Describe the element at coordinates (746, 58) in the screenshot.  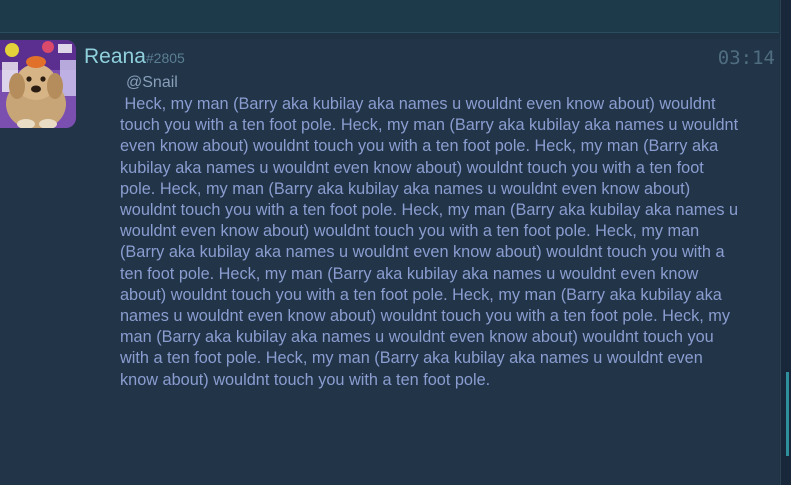
I see `message-timestamp: 03:14` at that location.